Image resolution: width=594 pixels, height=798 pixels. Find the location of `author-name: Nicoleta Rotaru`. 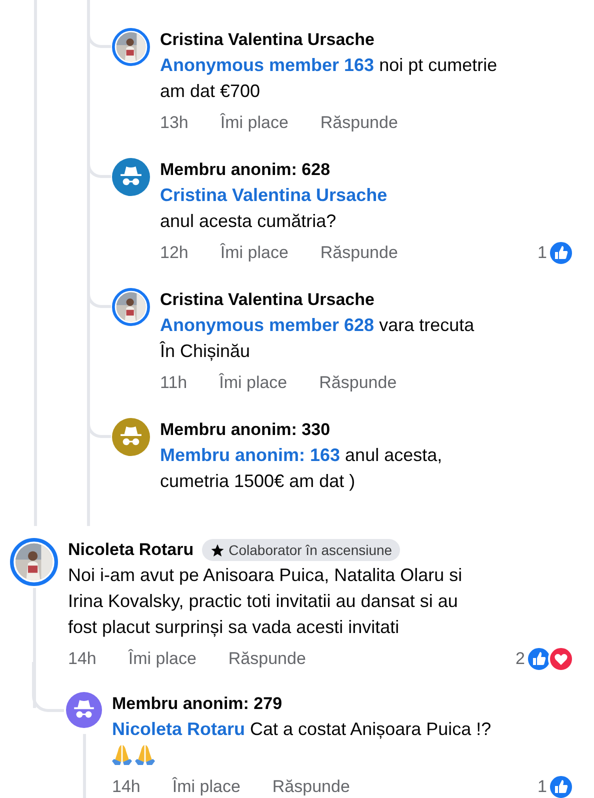

author-name: Nicoleta Rotaru is located at coordinates (131, 550).